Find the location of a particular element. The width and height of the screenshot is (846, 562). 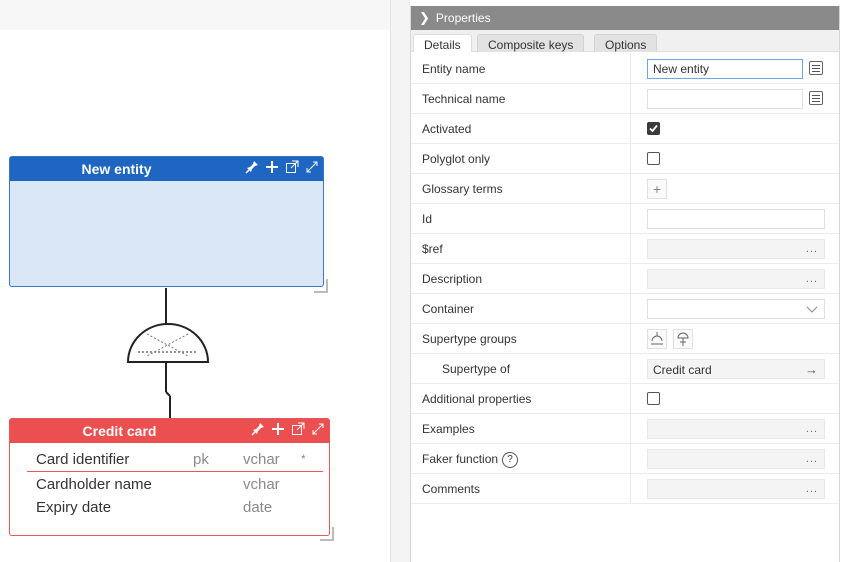

prop-label: Id is located at coordinates (427, 219).